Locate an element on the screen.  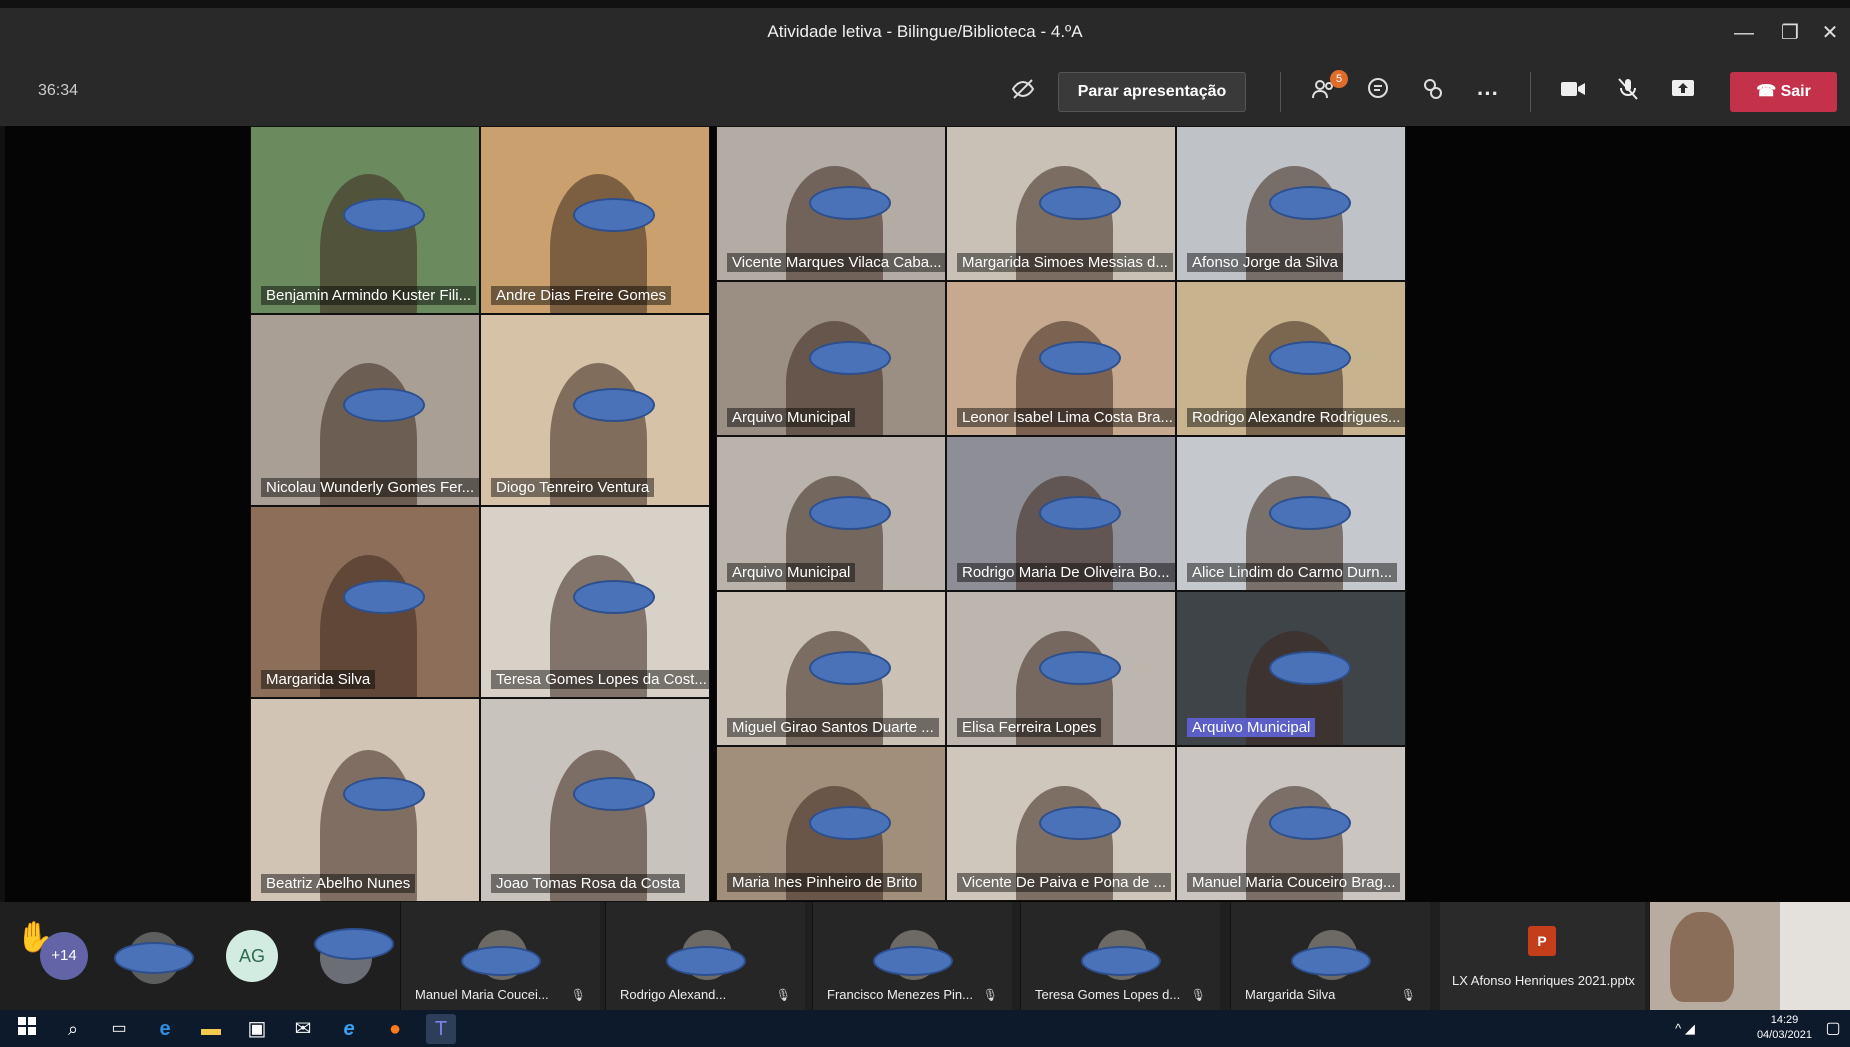
chat-icon is located at coordinates (1378, 94).